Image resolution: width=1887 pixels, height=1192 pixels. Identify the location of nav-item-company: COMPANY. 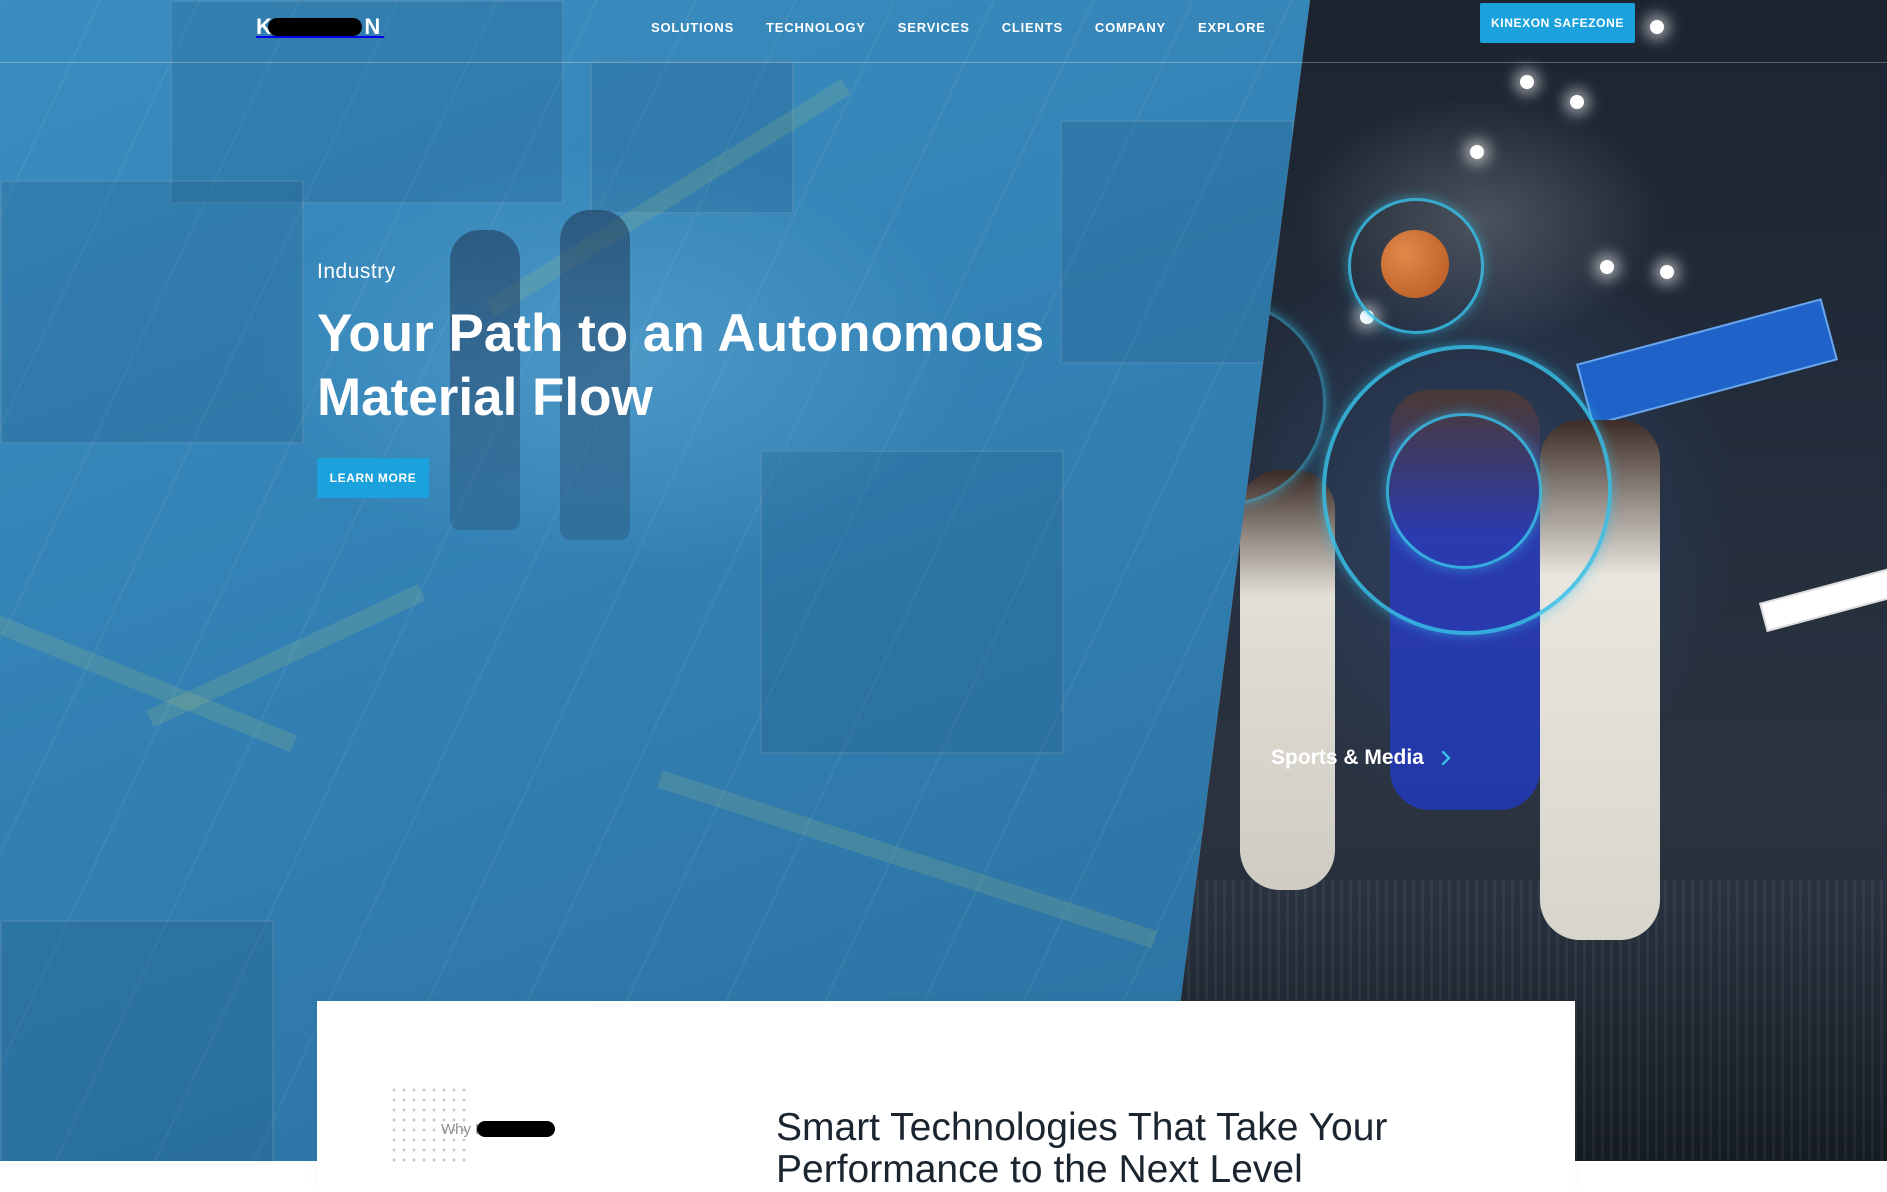
(1130, 28).